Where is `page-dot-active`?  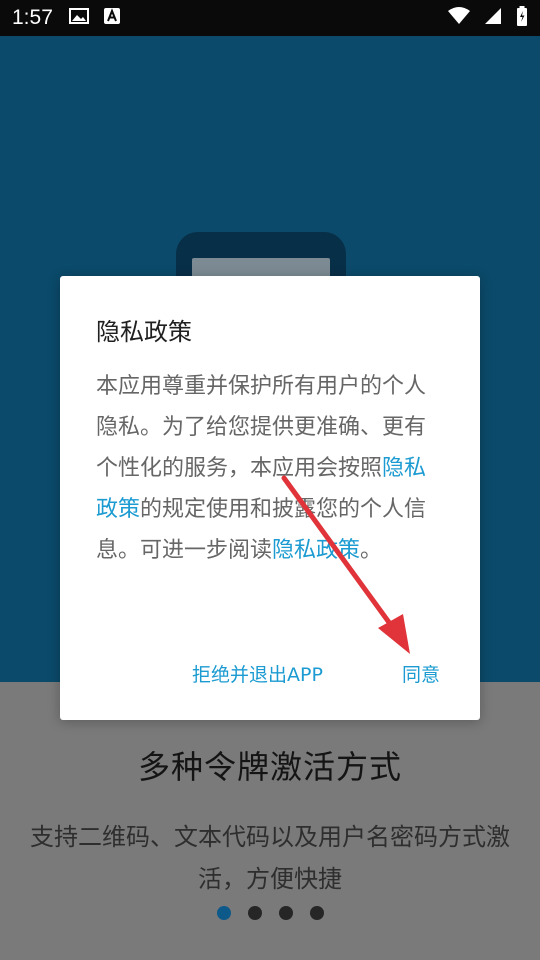
page-dot-active is located at coordinates (223, 913).